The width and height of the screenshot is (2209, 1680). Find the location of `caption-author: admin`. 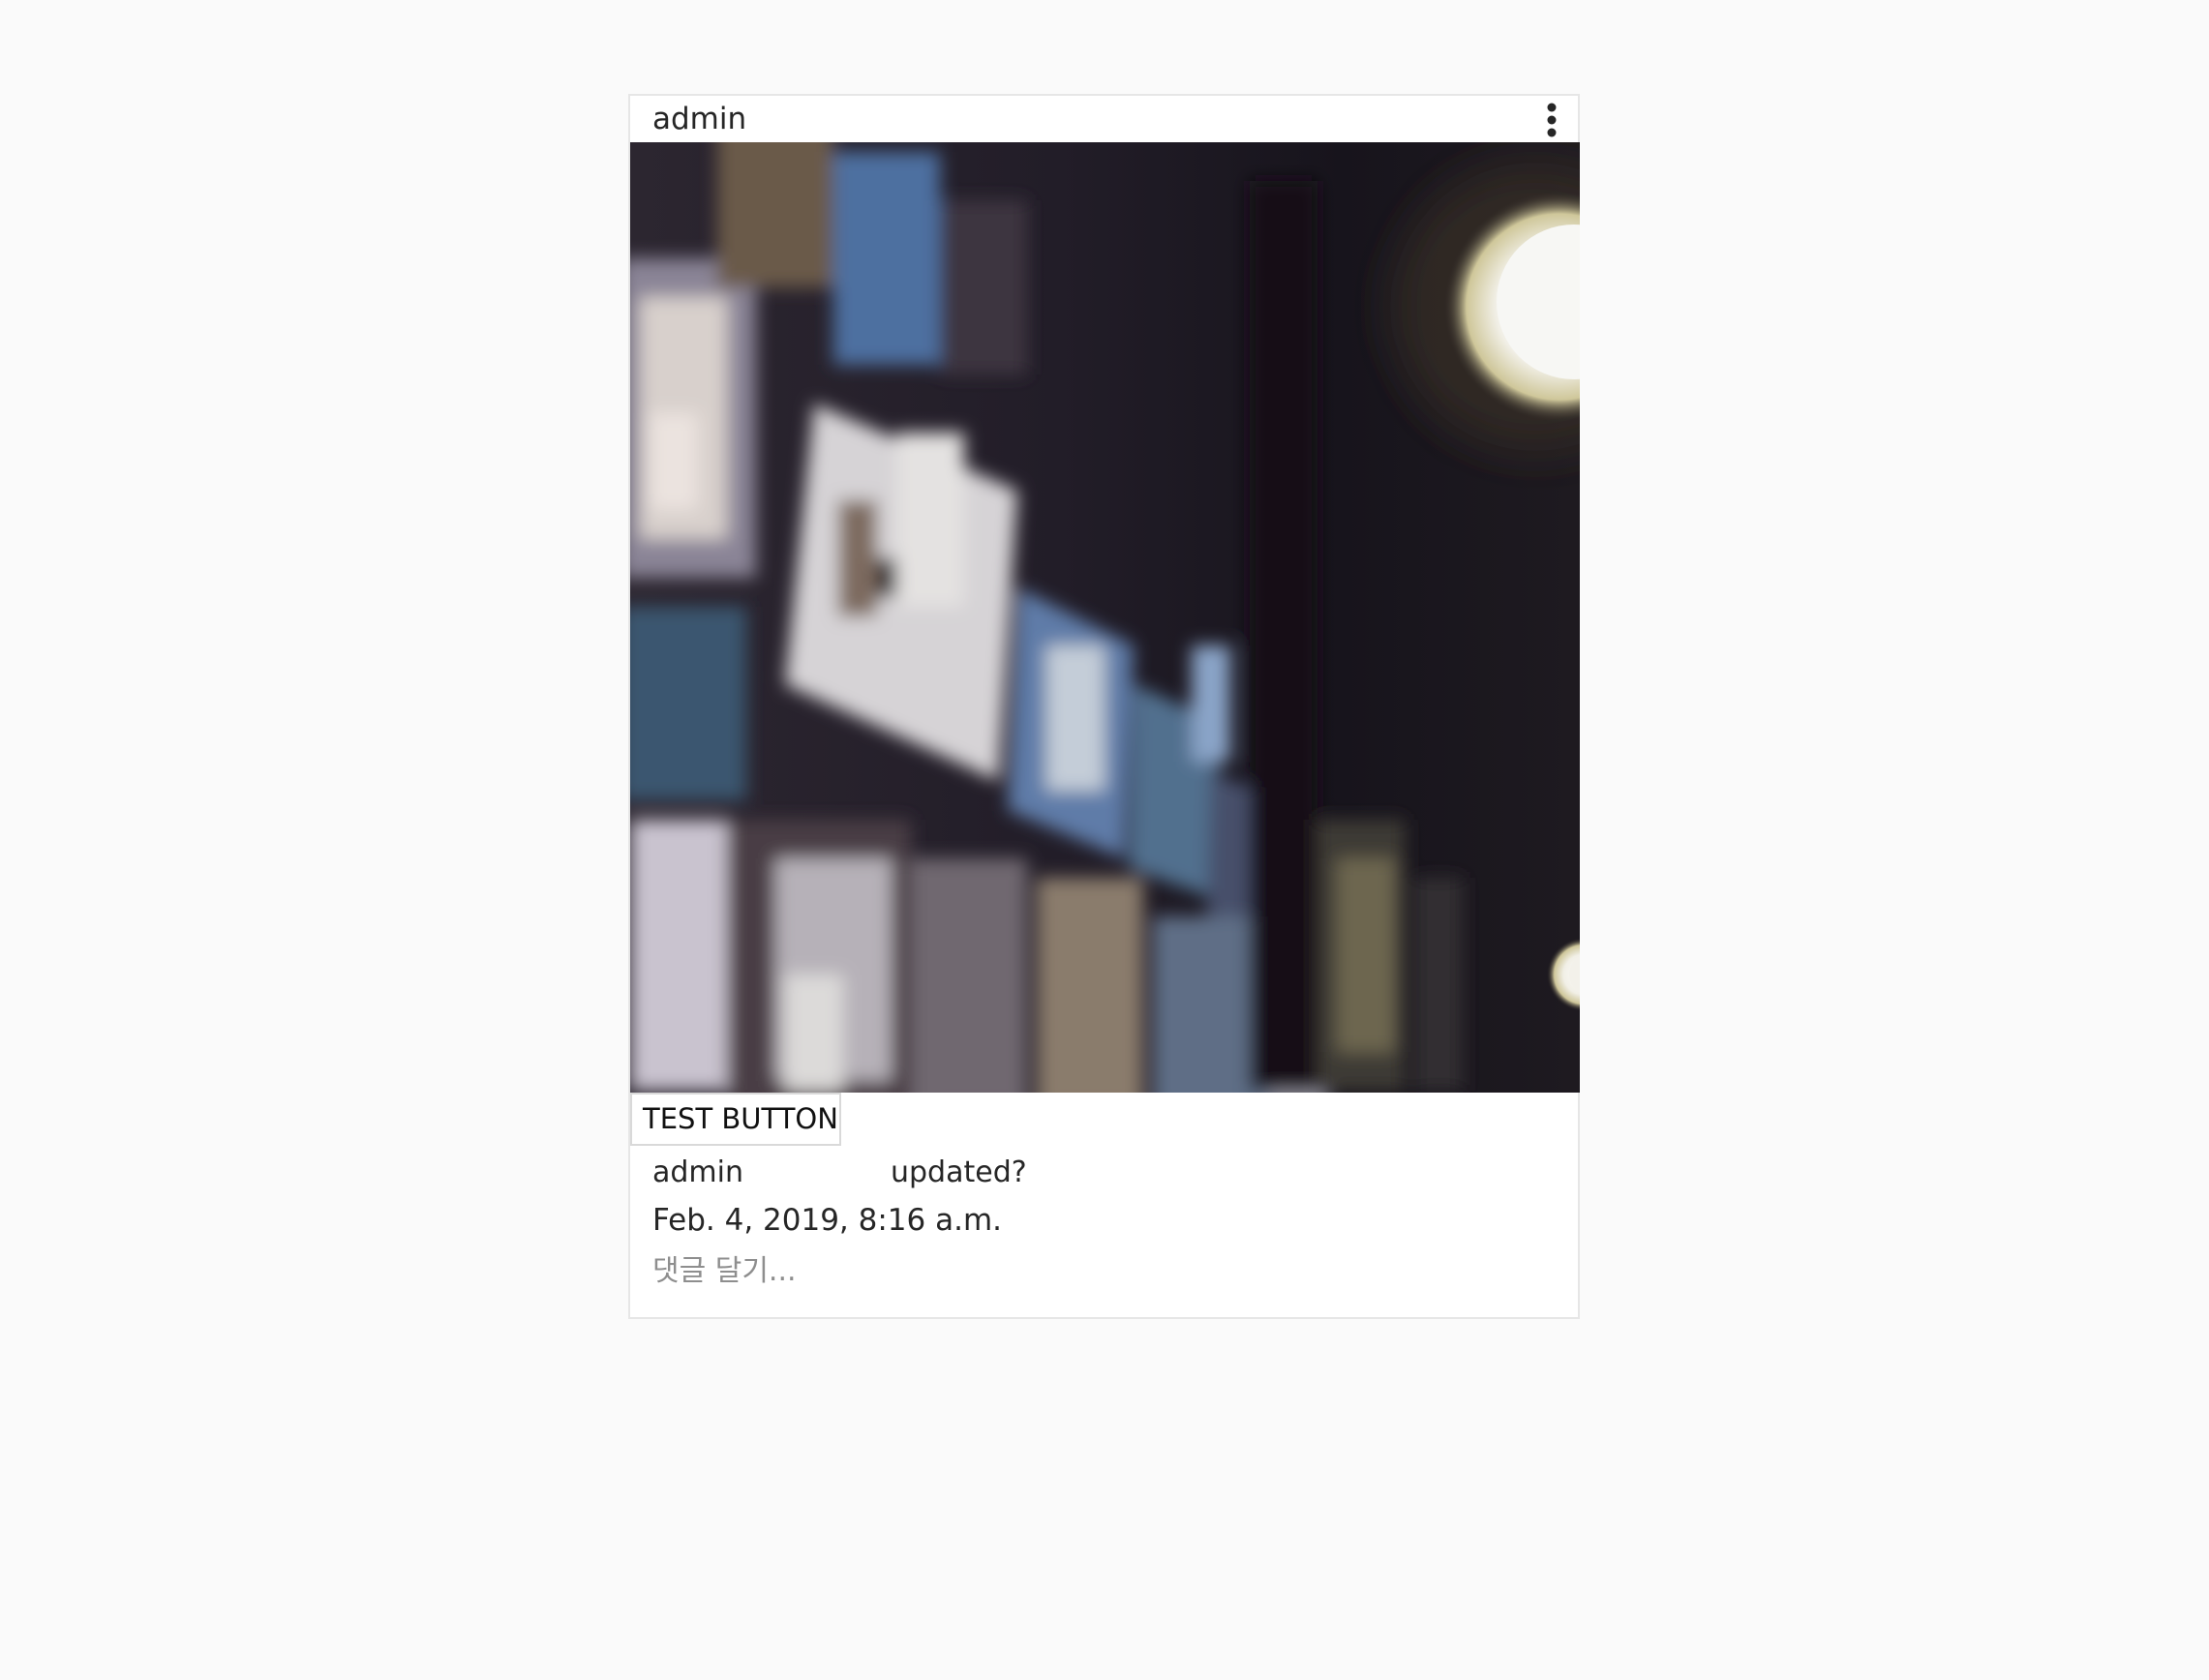

caption-author: admin is located at coordinates (771, 1173).